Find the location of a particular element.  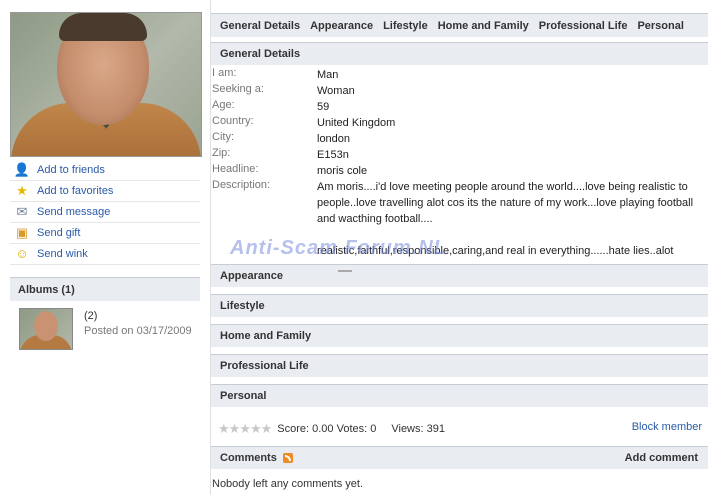

field-label: Headline: is located at coordinates (235, 169).